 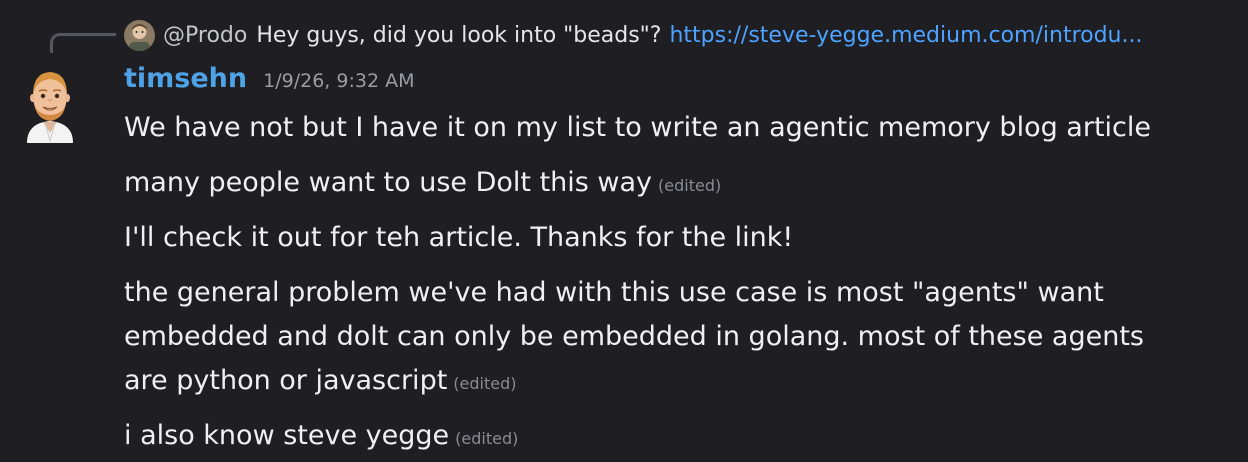 What do you see at coordinates (185, 78) in the screenshot?
I see `username: timsehn` at bounding box center [185, 78].